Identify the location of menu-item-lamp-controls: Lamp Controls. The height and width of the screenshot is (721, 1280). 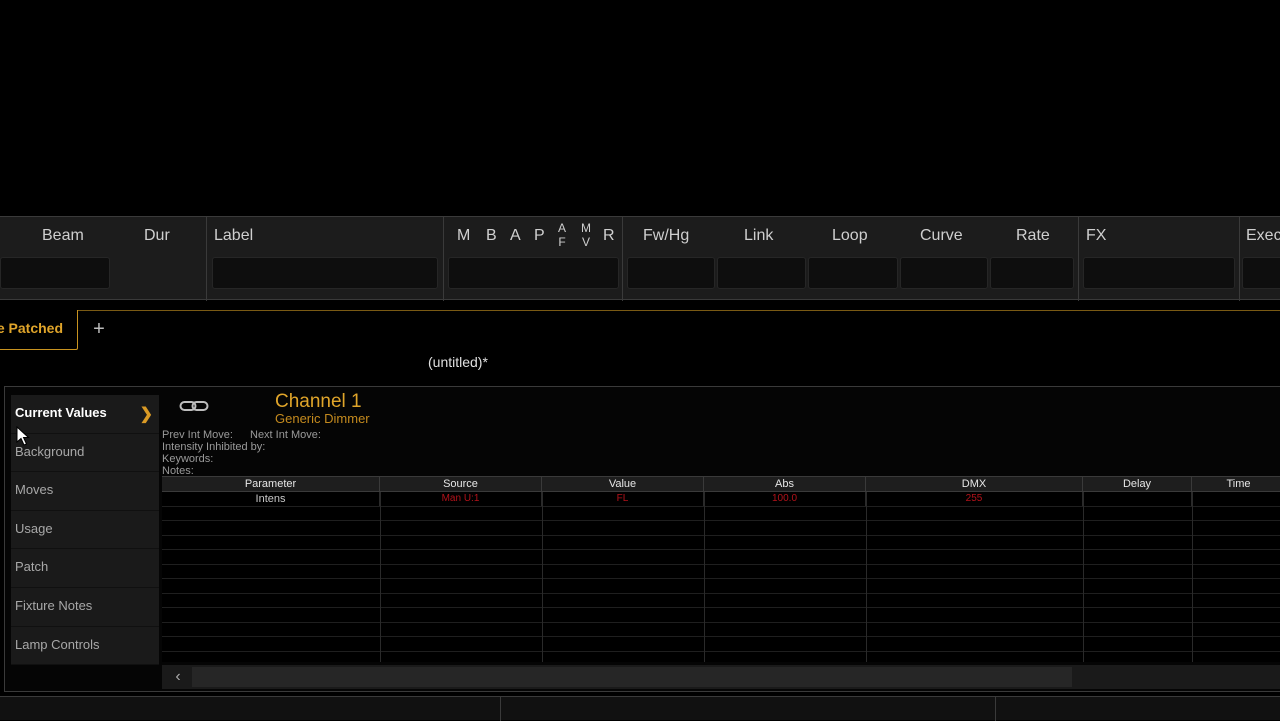
(85, 646).